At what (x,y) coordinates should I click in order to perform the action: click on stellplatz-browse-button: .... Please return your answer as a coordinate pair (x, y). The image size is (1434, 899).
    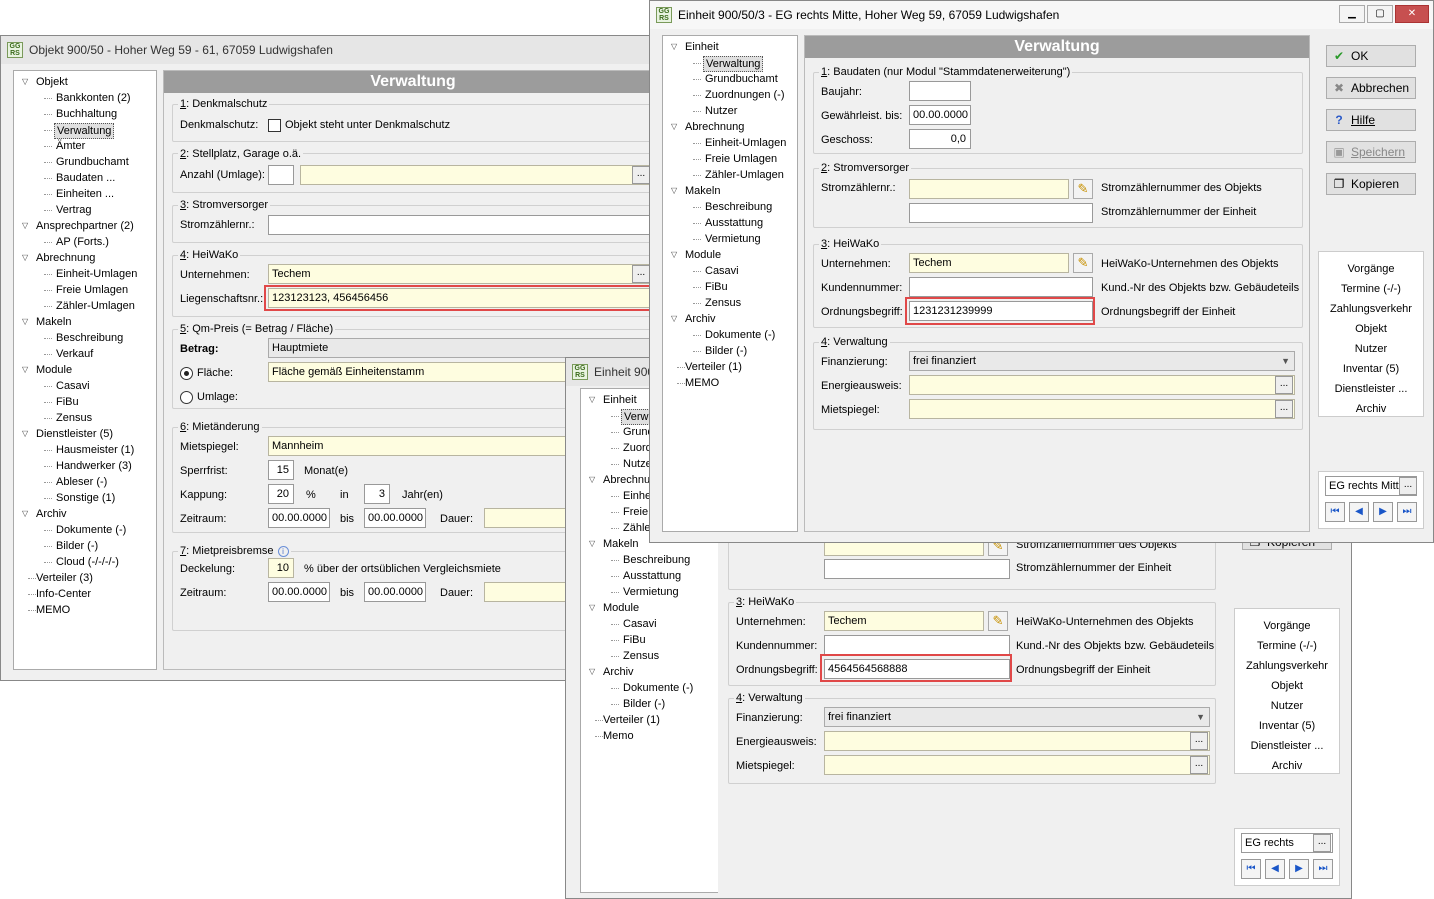
    Looking at the image, I should click on (641, 175).